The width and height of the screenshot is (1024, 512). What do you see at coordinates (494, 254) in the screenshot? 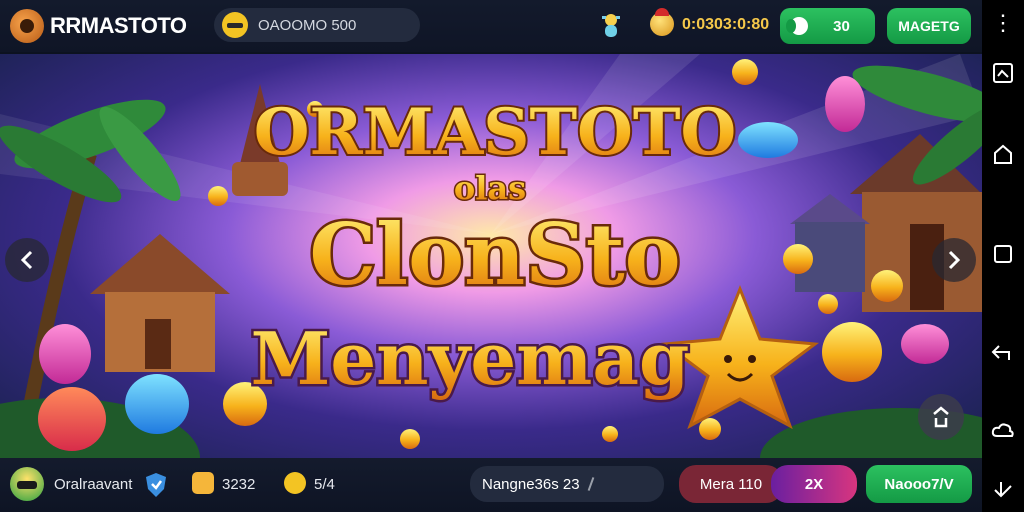
I see `banner-title-3: ClonSto` at bounding box center [494, 254].